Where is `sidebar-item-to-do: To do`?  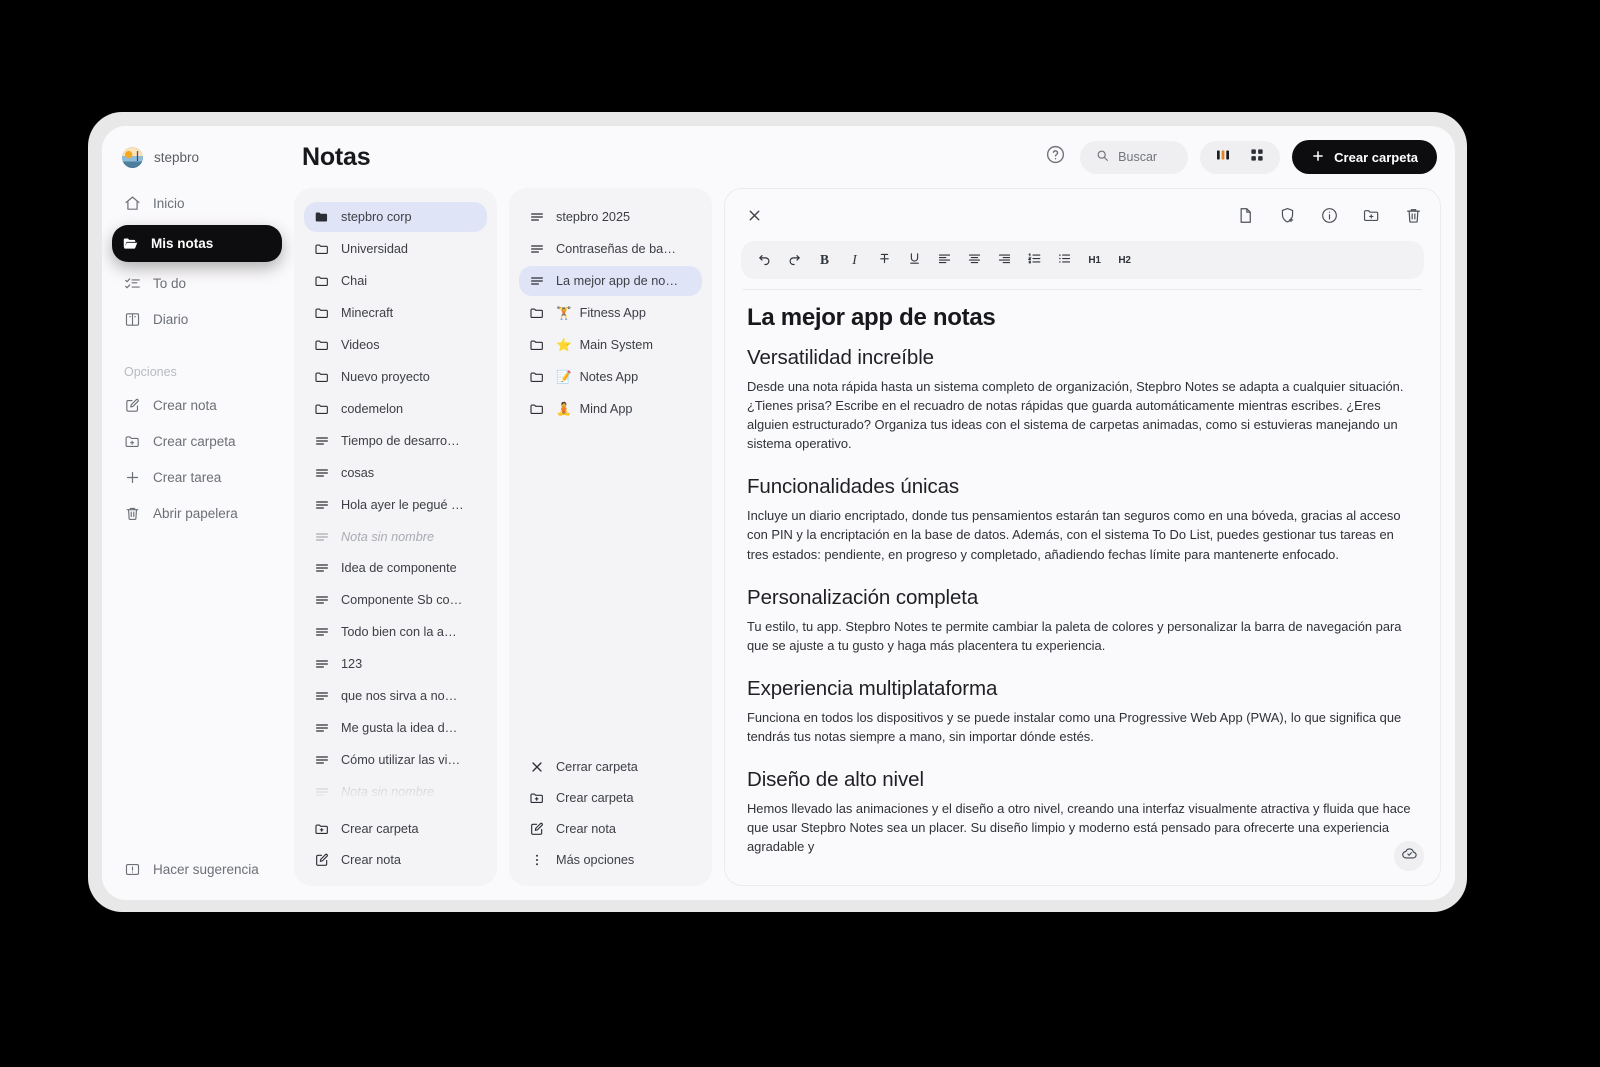
sidebar-item-to-do: To do is located at coordinates (197, 283).